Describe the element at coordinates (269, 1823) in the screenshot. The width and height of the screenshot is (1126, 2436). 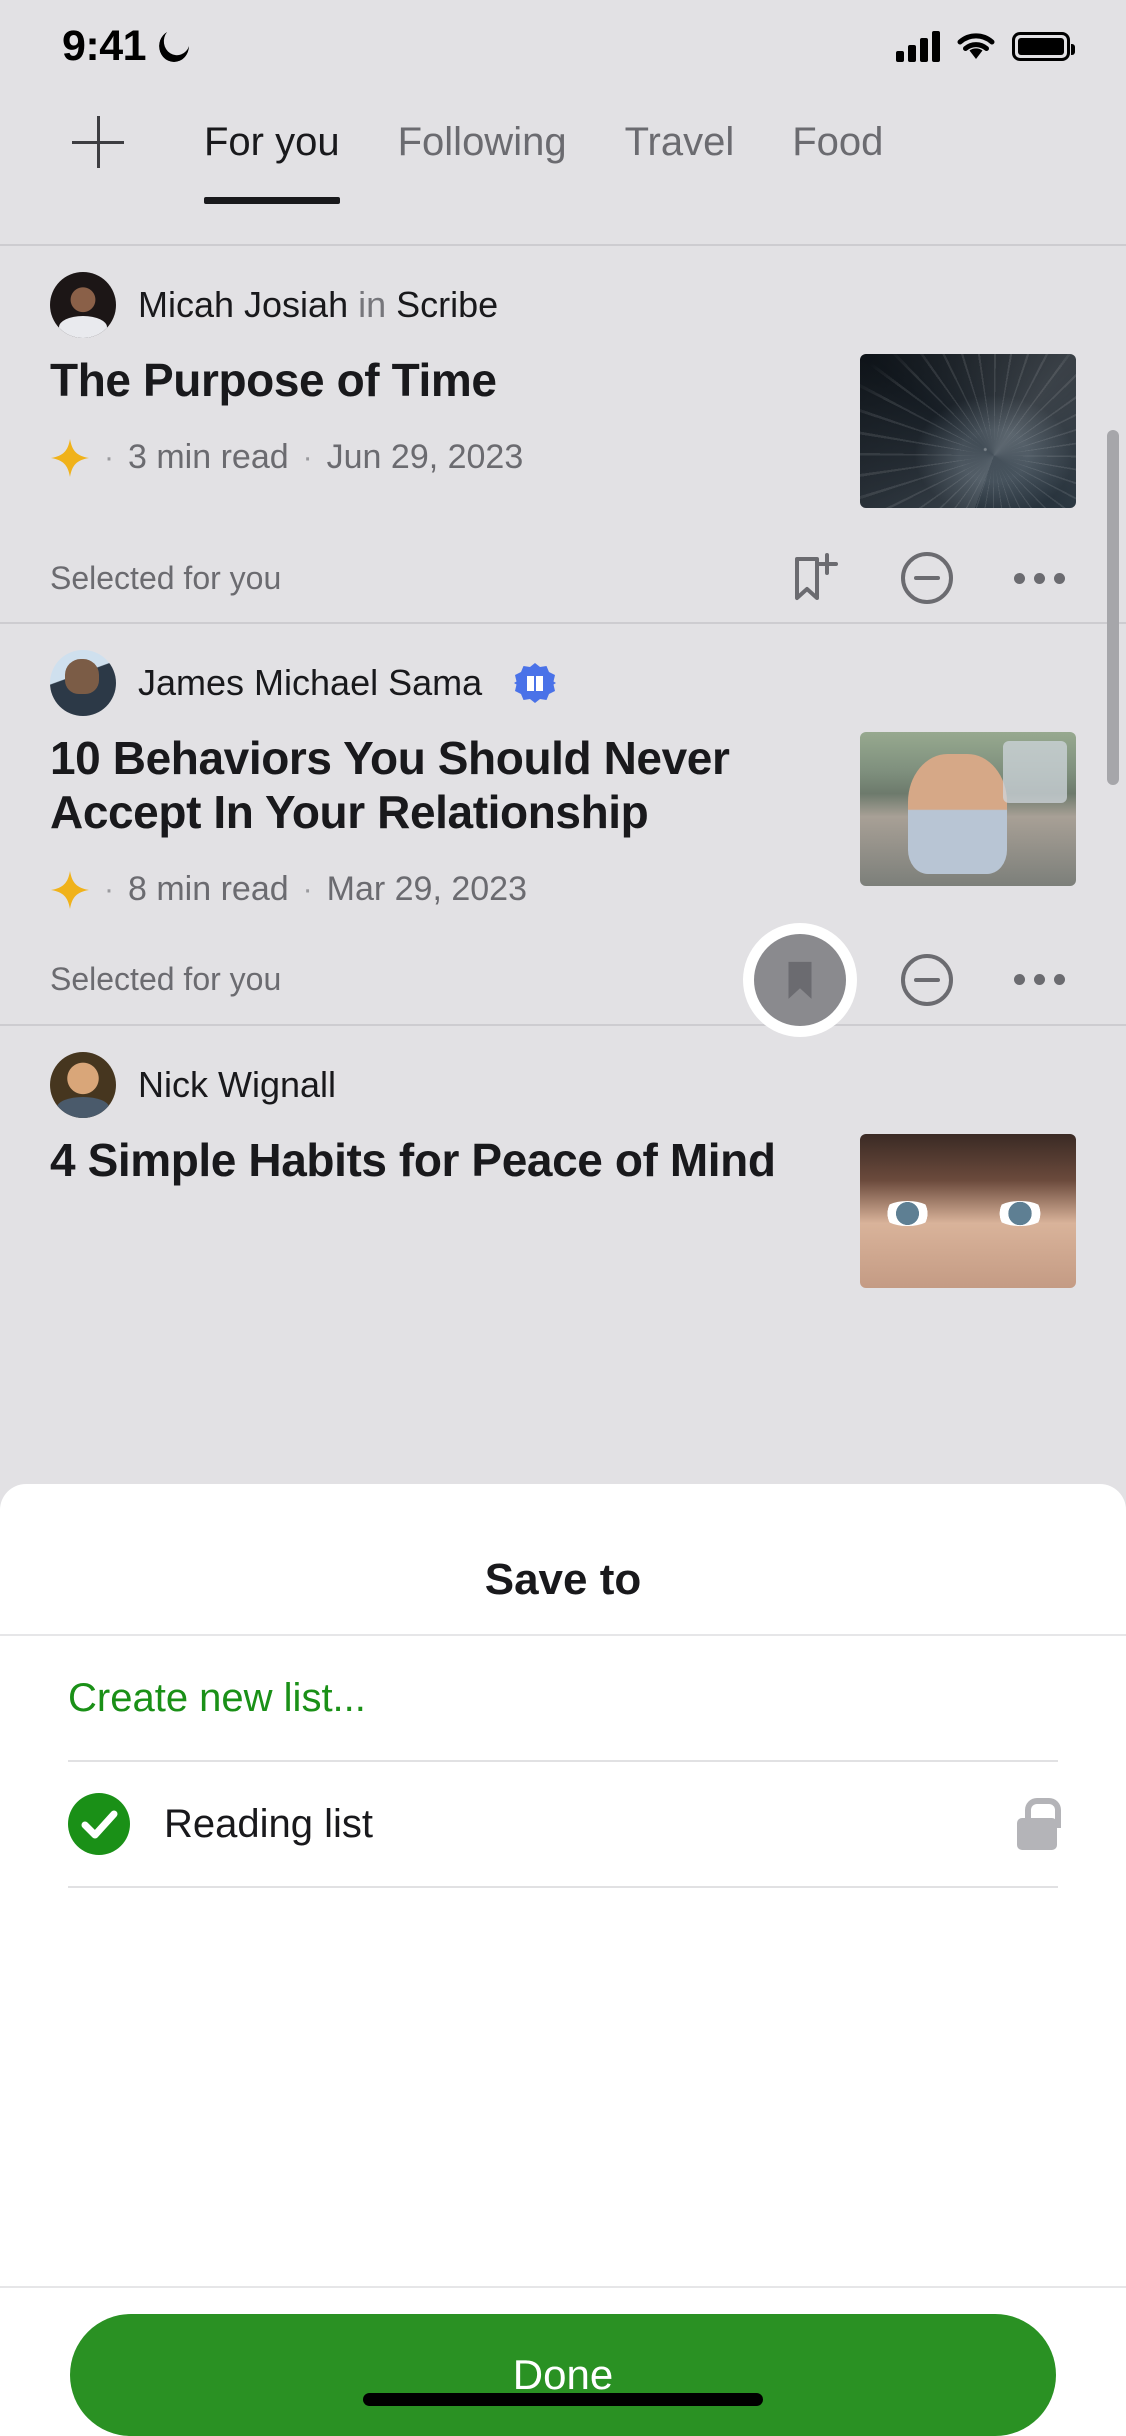
I see `list-name: Reading list` at that location.